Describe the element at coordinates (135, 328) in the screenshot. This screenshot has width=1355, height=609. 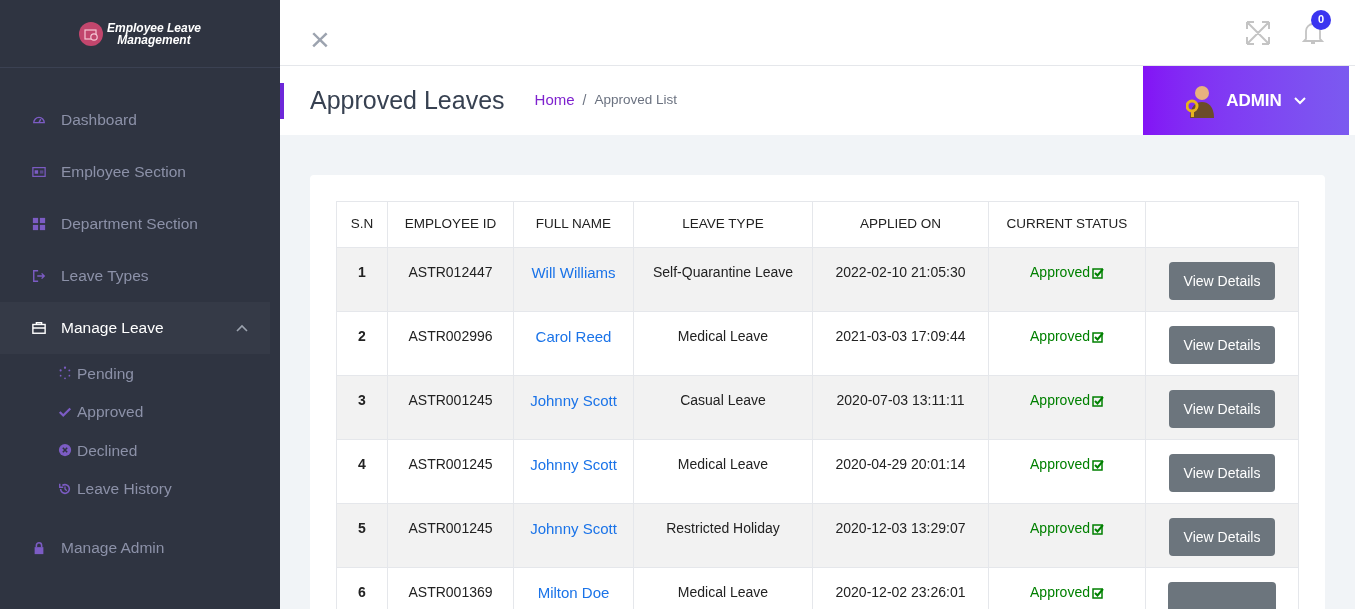
I see `sidebar-item: Manage Leave` at that location.